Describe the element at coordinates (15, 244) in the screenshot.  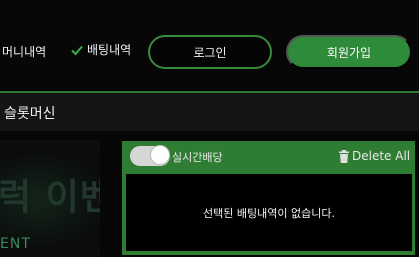
I see `banner-subtitle: ENT` at that location.